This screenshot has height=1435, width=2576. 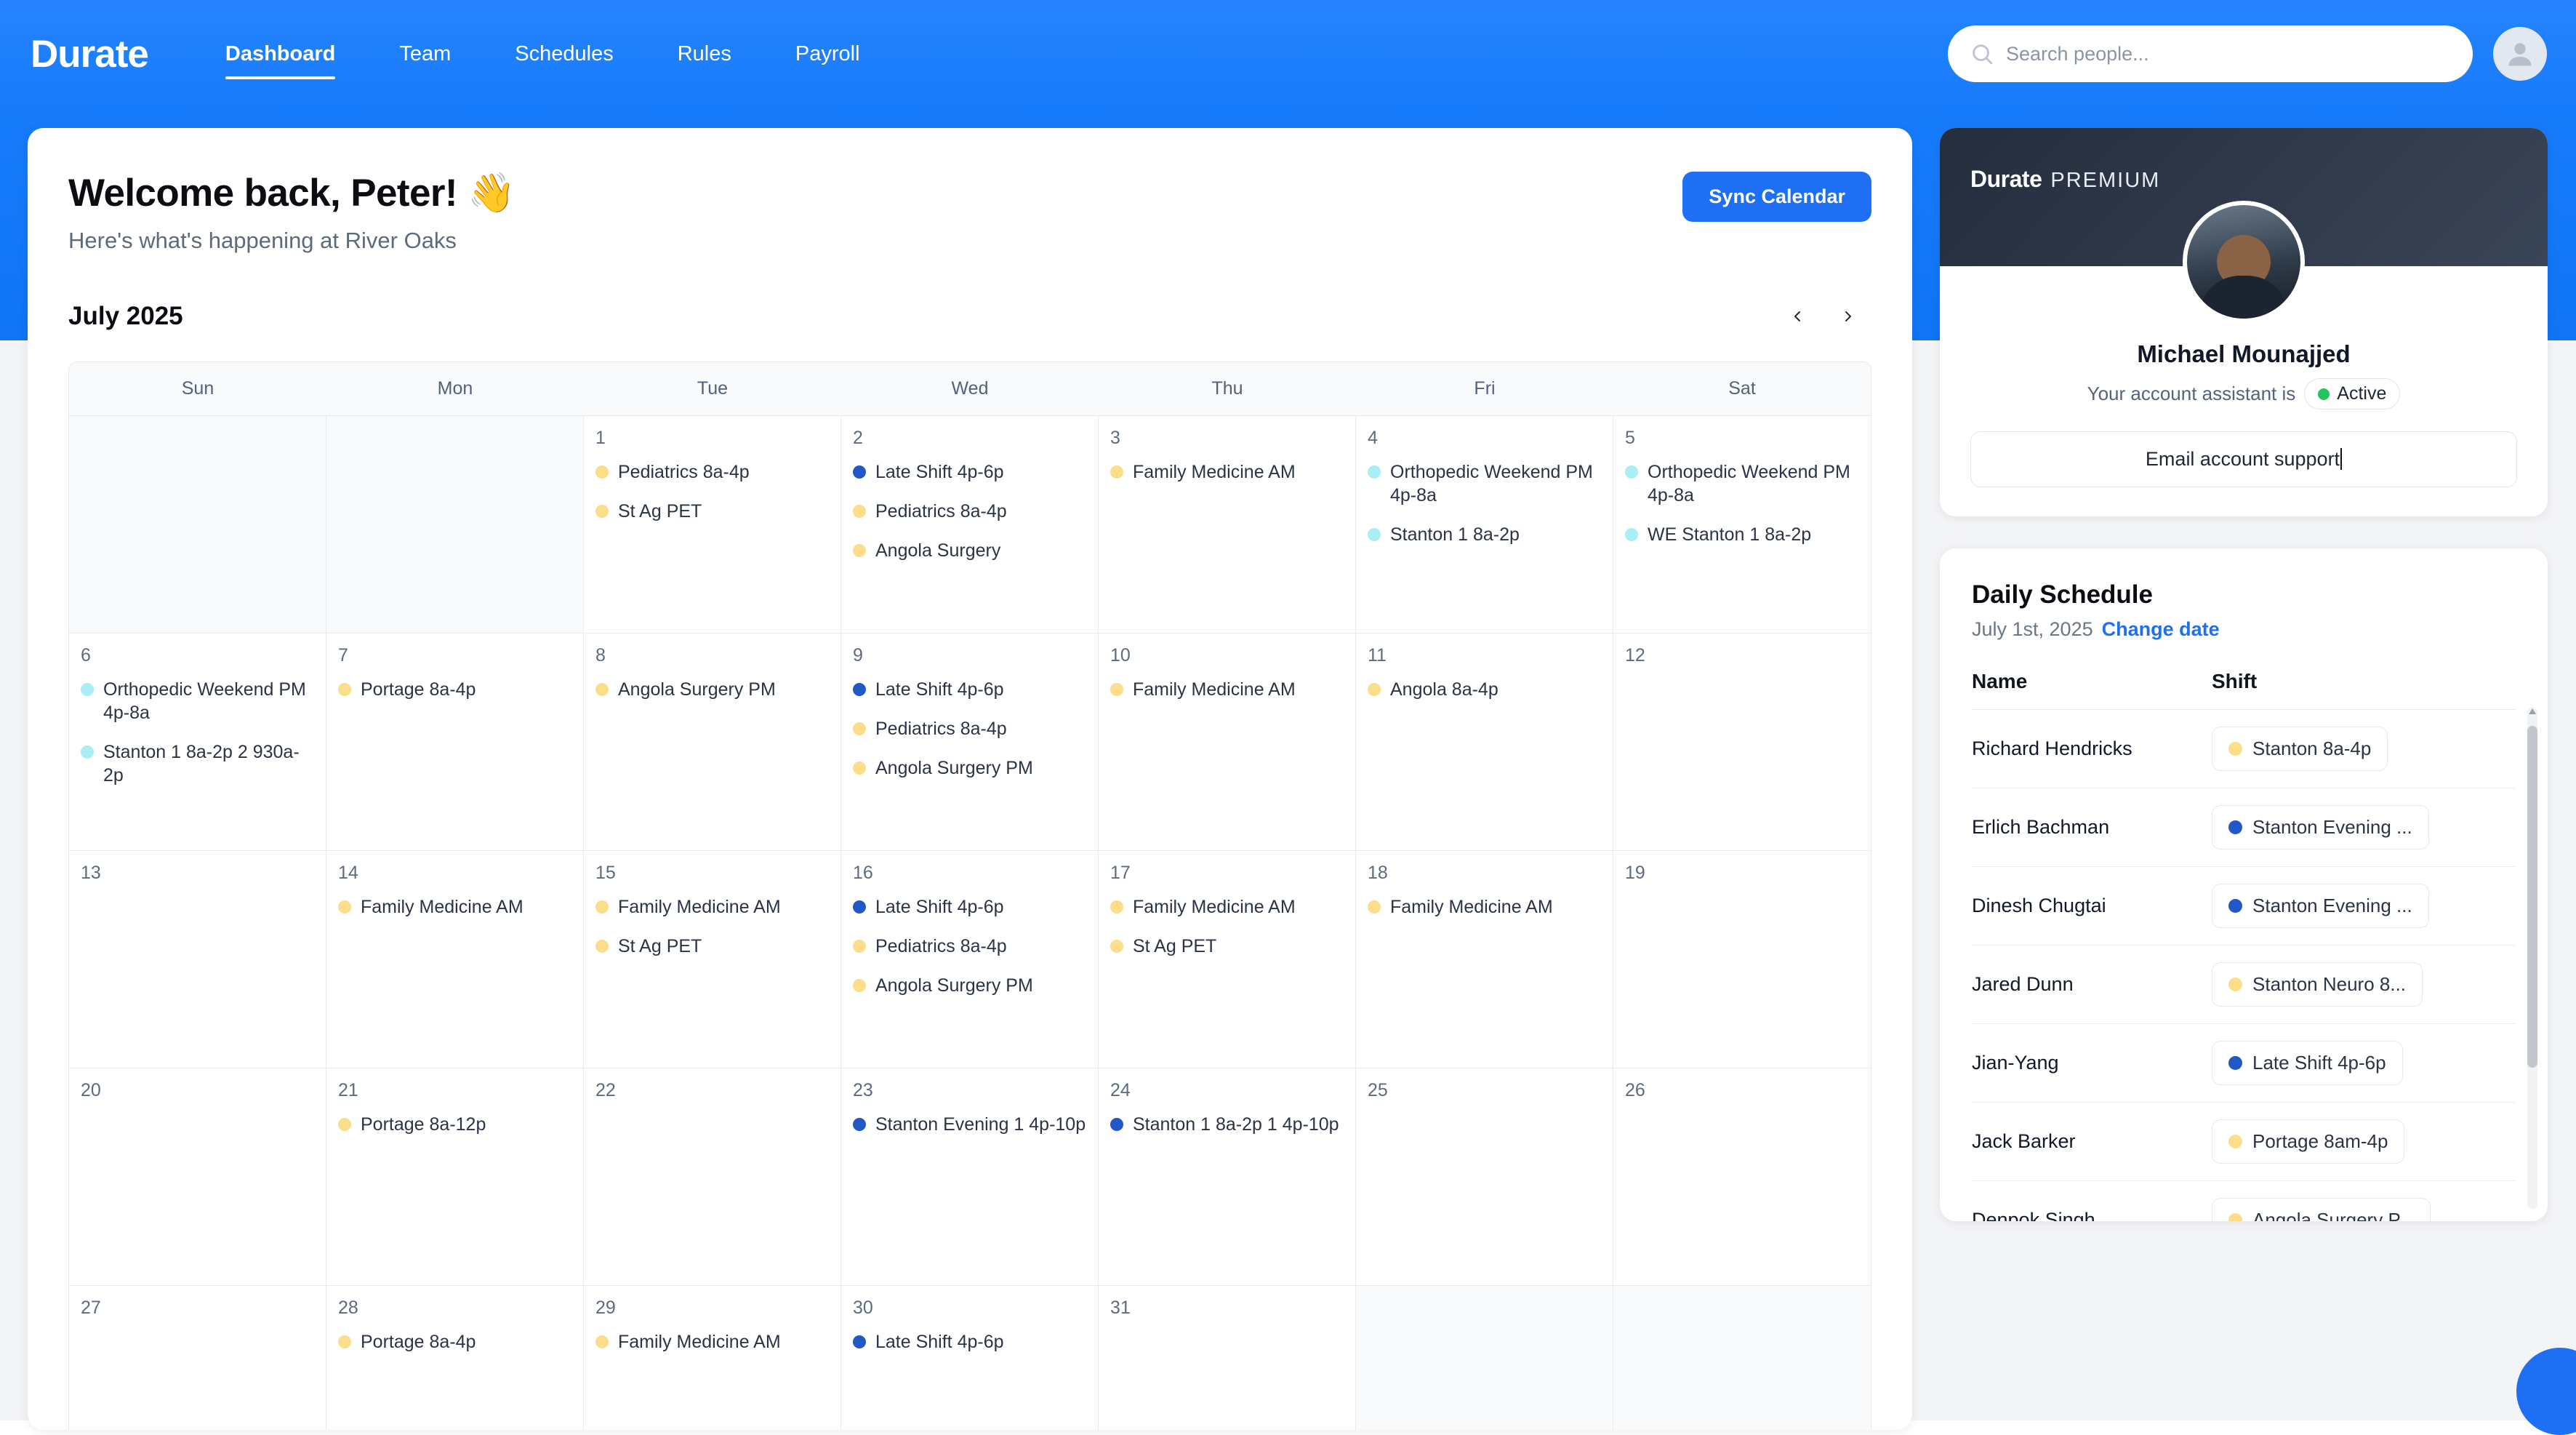 I want to click on user-avatar-button, so click(x=2520, y=54).